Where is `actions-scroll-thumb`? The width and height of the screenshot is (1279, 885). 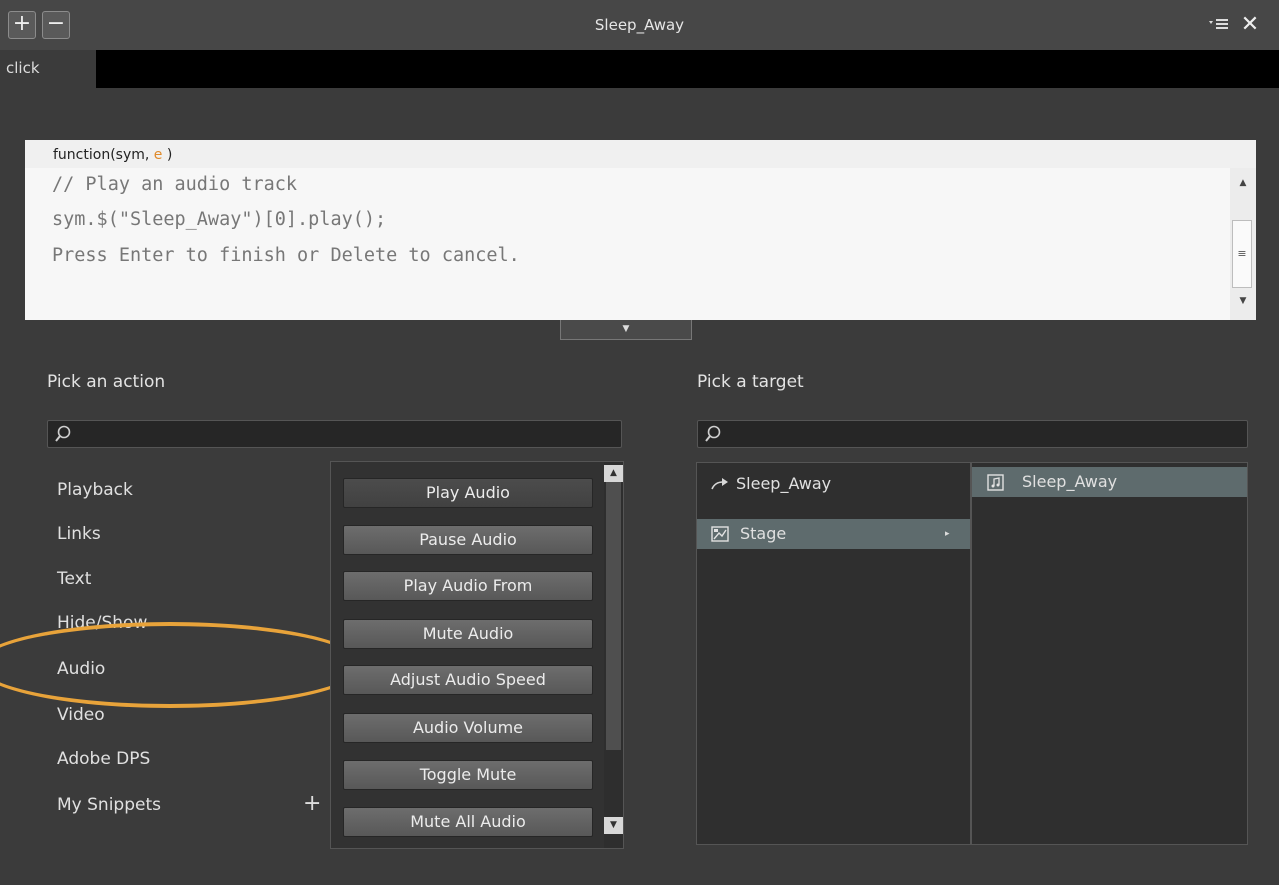 actions-scroll-thumb is located at coordinates (613, 615).